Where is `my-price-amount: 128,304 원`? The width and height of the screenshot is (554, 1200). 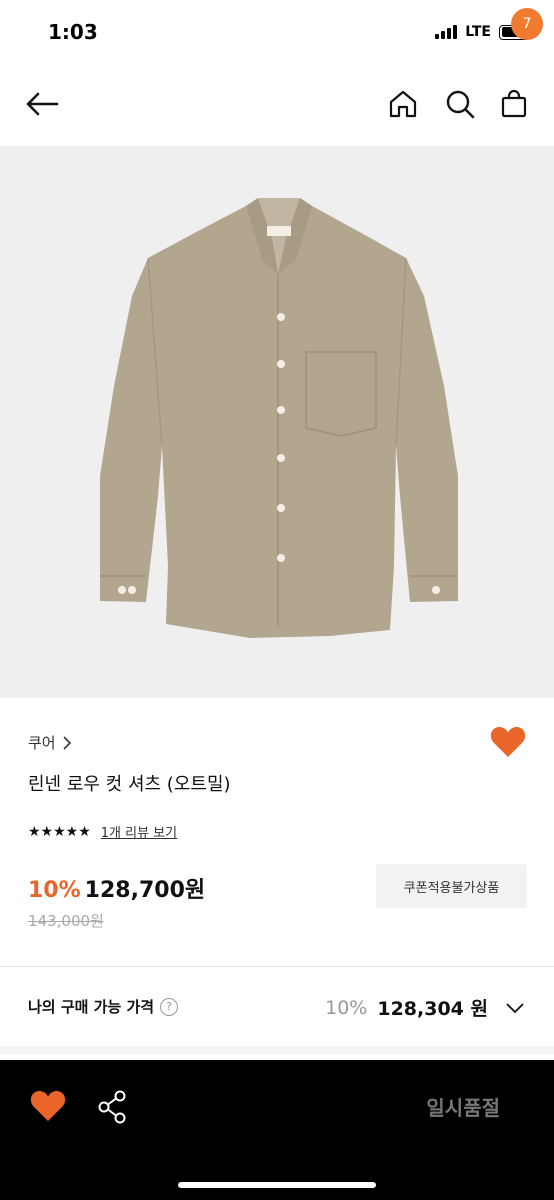
my-price-amount: 128,304 원 is located at coordinates (432, 1009).